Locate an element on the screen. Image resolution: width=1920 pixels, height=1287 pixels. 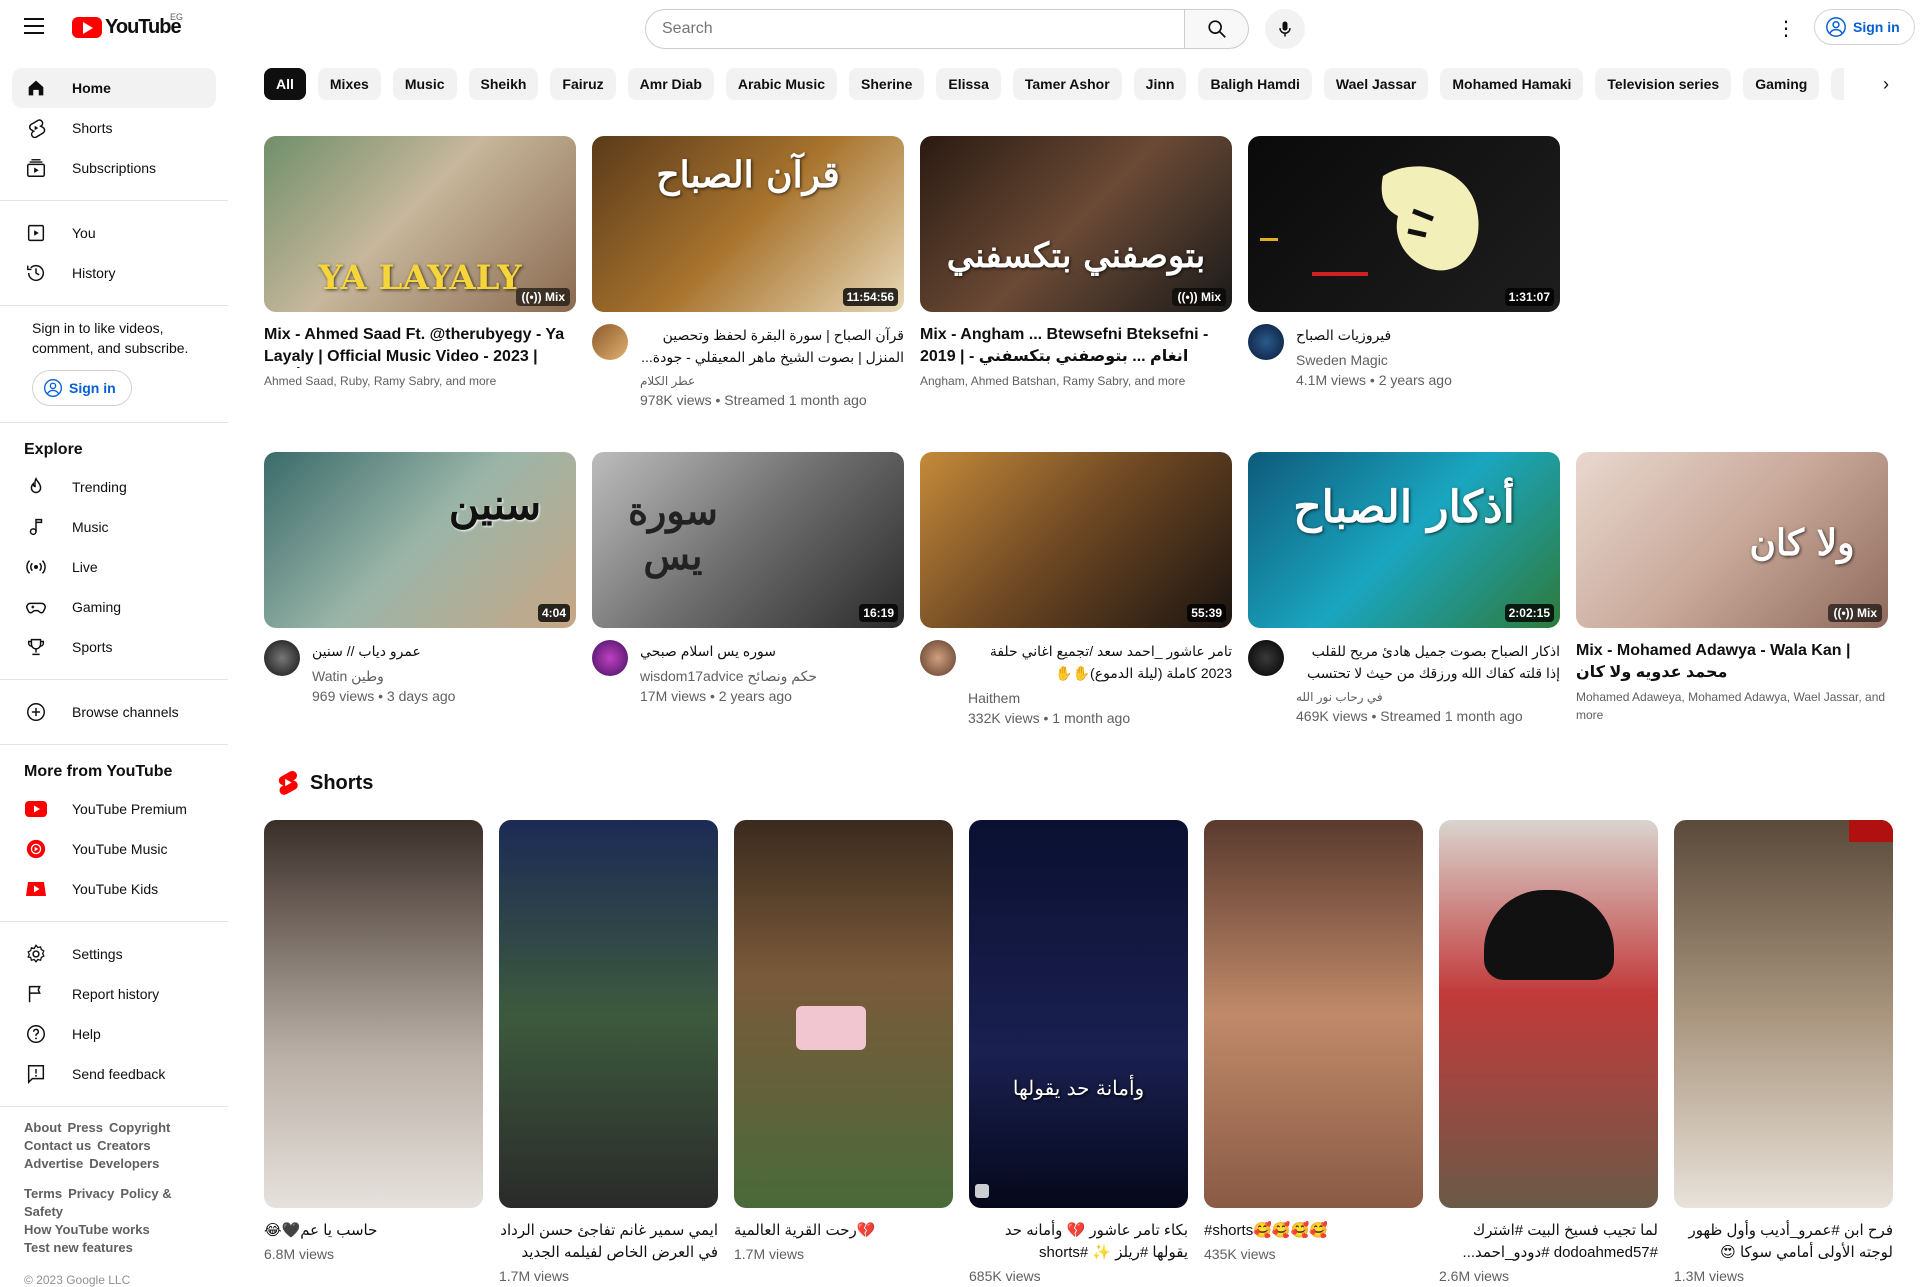
search-input is located at coordinates (915, 29).